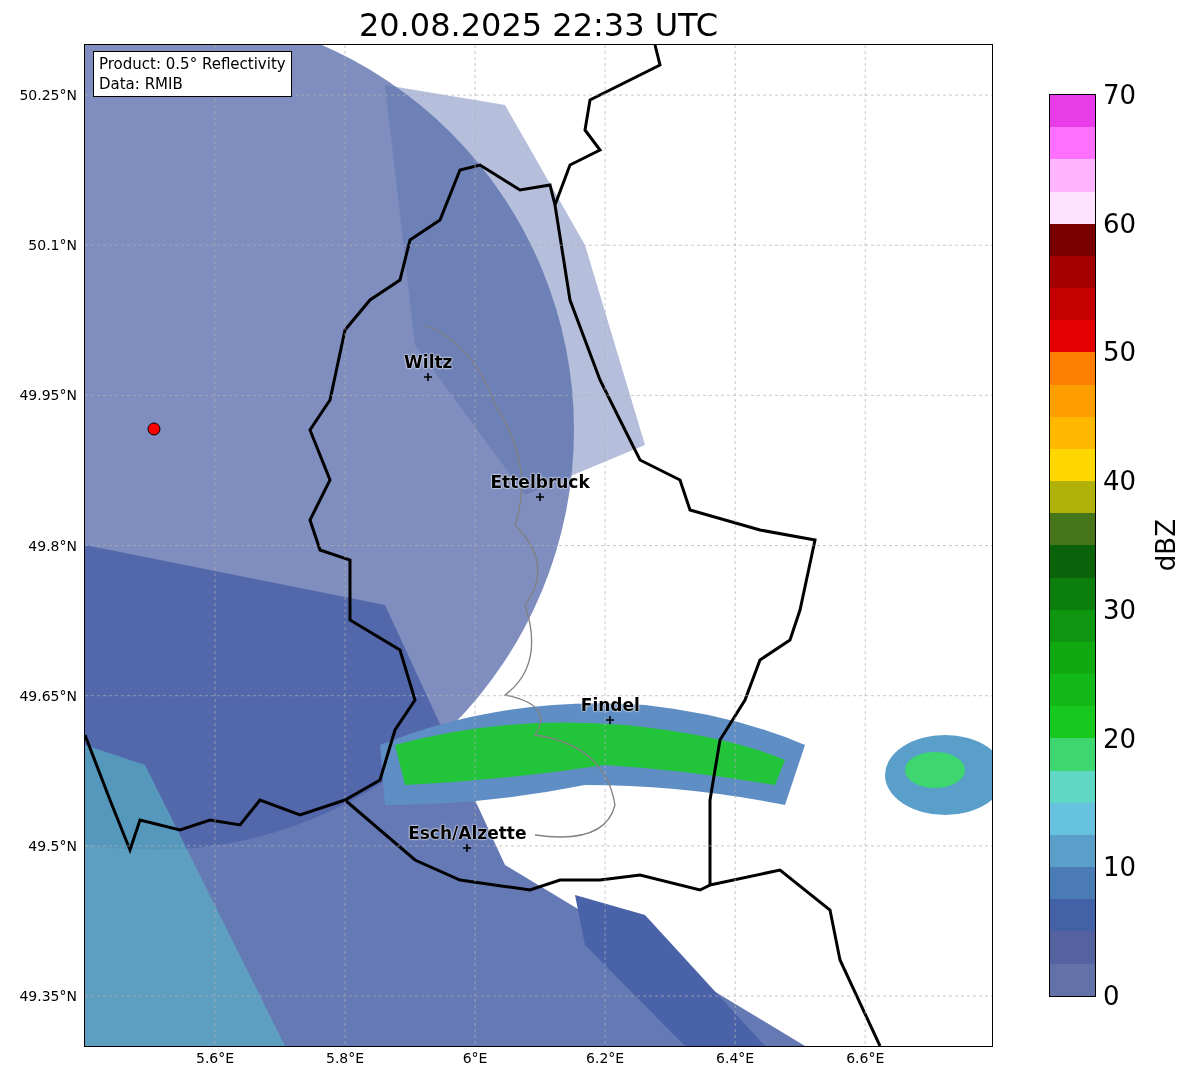 The width and height of the screenshot is (1184, 1081). Describe the element at coordinates (48, 95) in the screenshot. I see `axis-tick-label: 50.25°N` at that location.